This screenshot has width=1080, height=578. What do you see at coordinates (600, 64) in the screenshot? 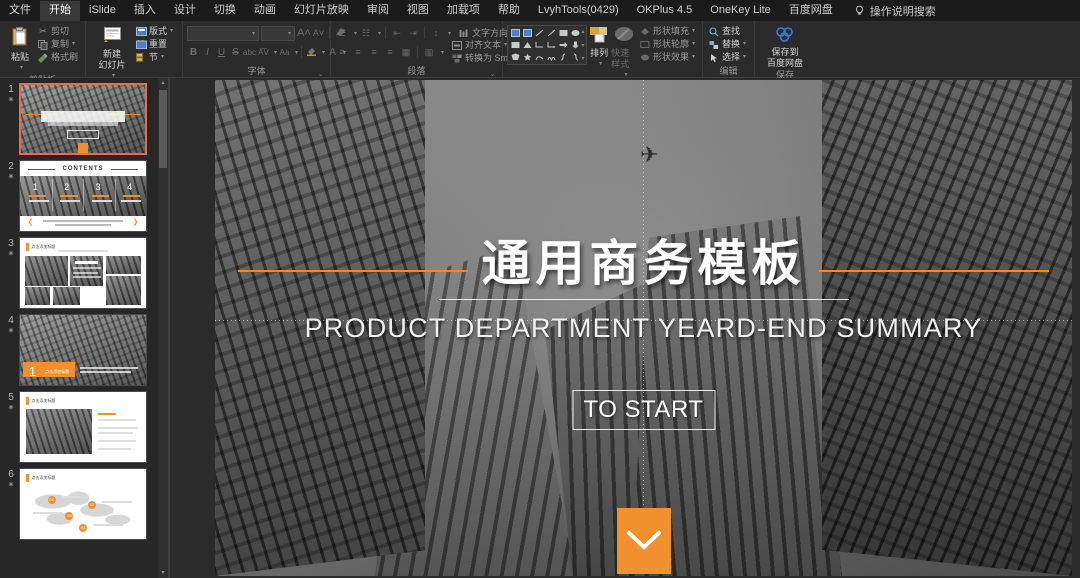
I see `arrange-caret-icon: ▾` at bounding box center [600, 64].